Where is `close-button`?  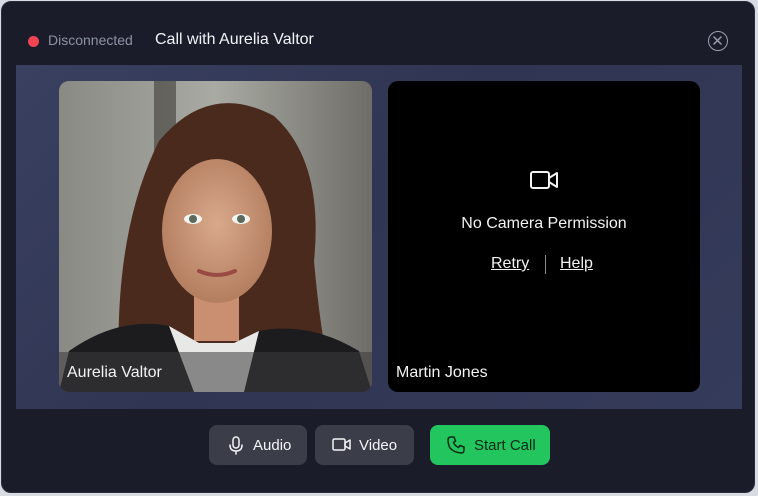 close-button is located at coordinates (718, 41).